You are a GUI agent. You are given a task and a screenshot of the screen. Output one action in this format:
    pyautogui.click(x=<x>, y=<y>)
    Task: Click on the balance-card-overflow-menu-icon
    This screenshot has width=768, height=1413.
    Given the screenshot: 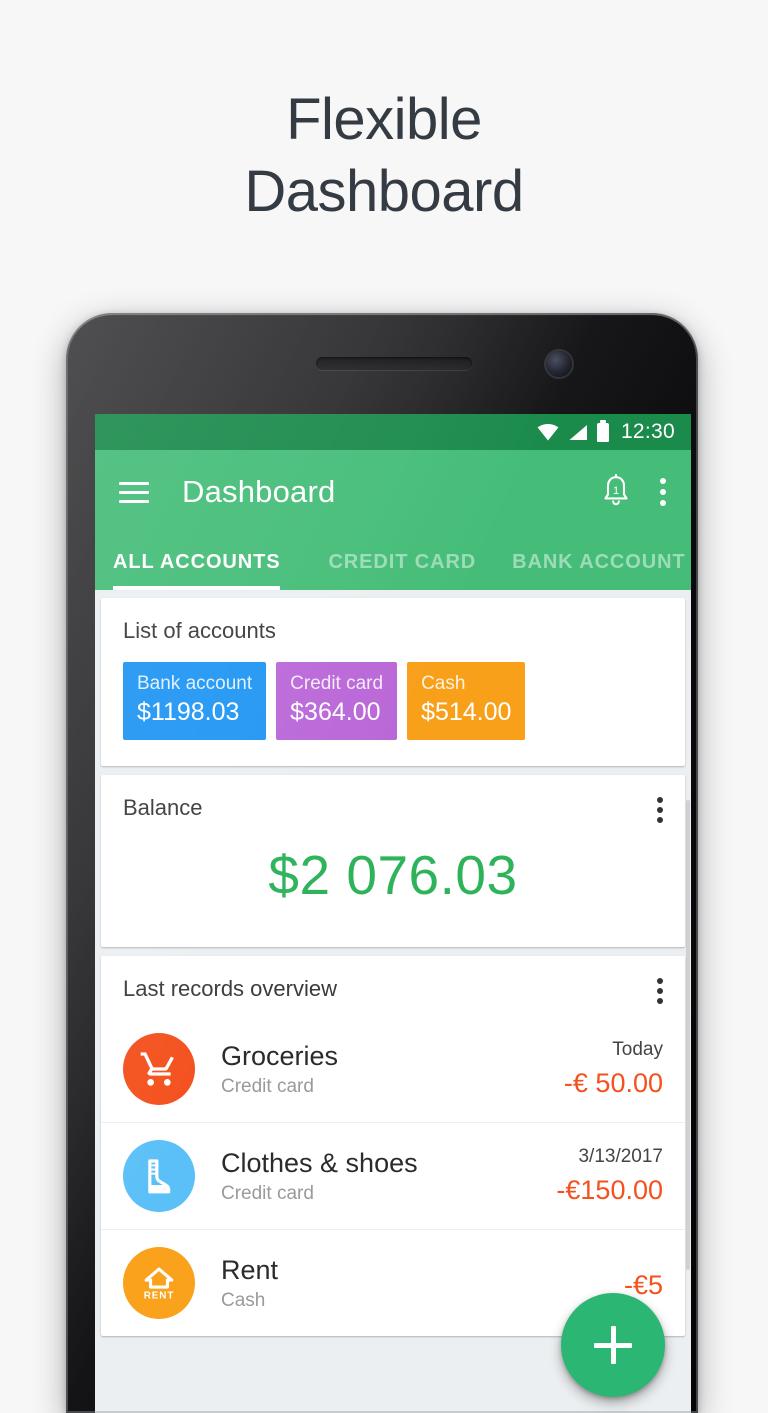 What is the action you would take?
    pyautogui.click(x=659, y=809)
    